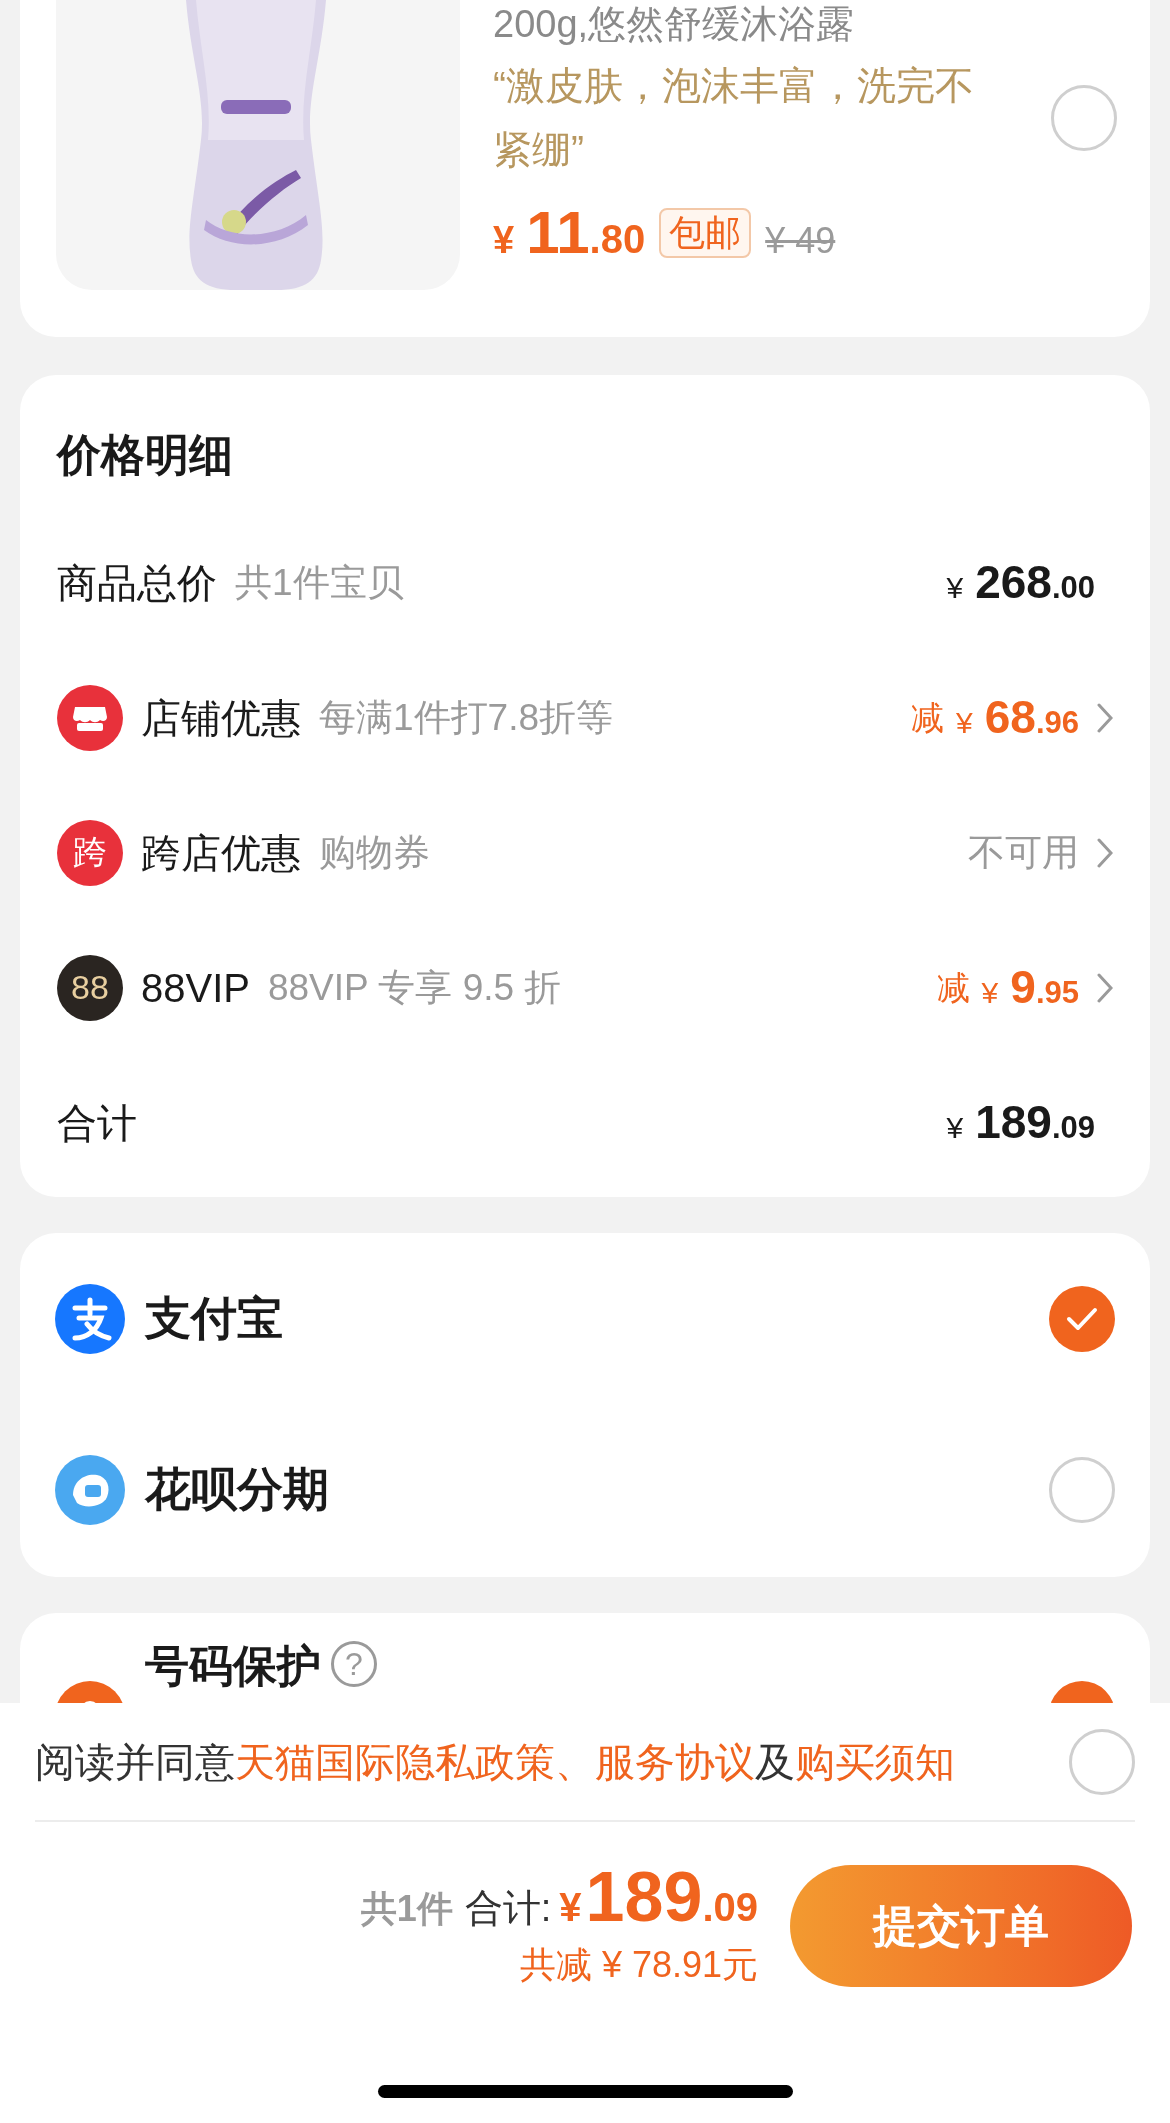 The height and width of the screenshot is (2123, 1170). Describe the element at coordinates (1023, 852) in the screenshot. I see `status-text: 不可用` at that location.